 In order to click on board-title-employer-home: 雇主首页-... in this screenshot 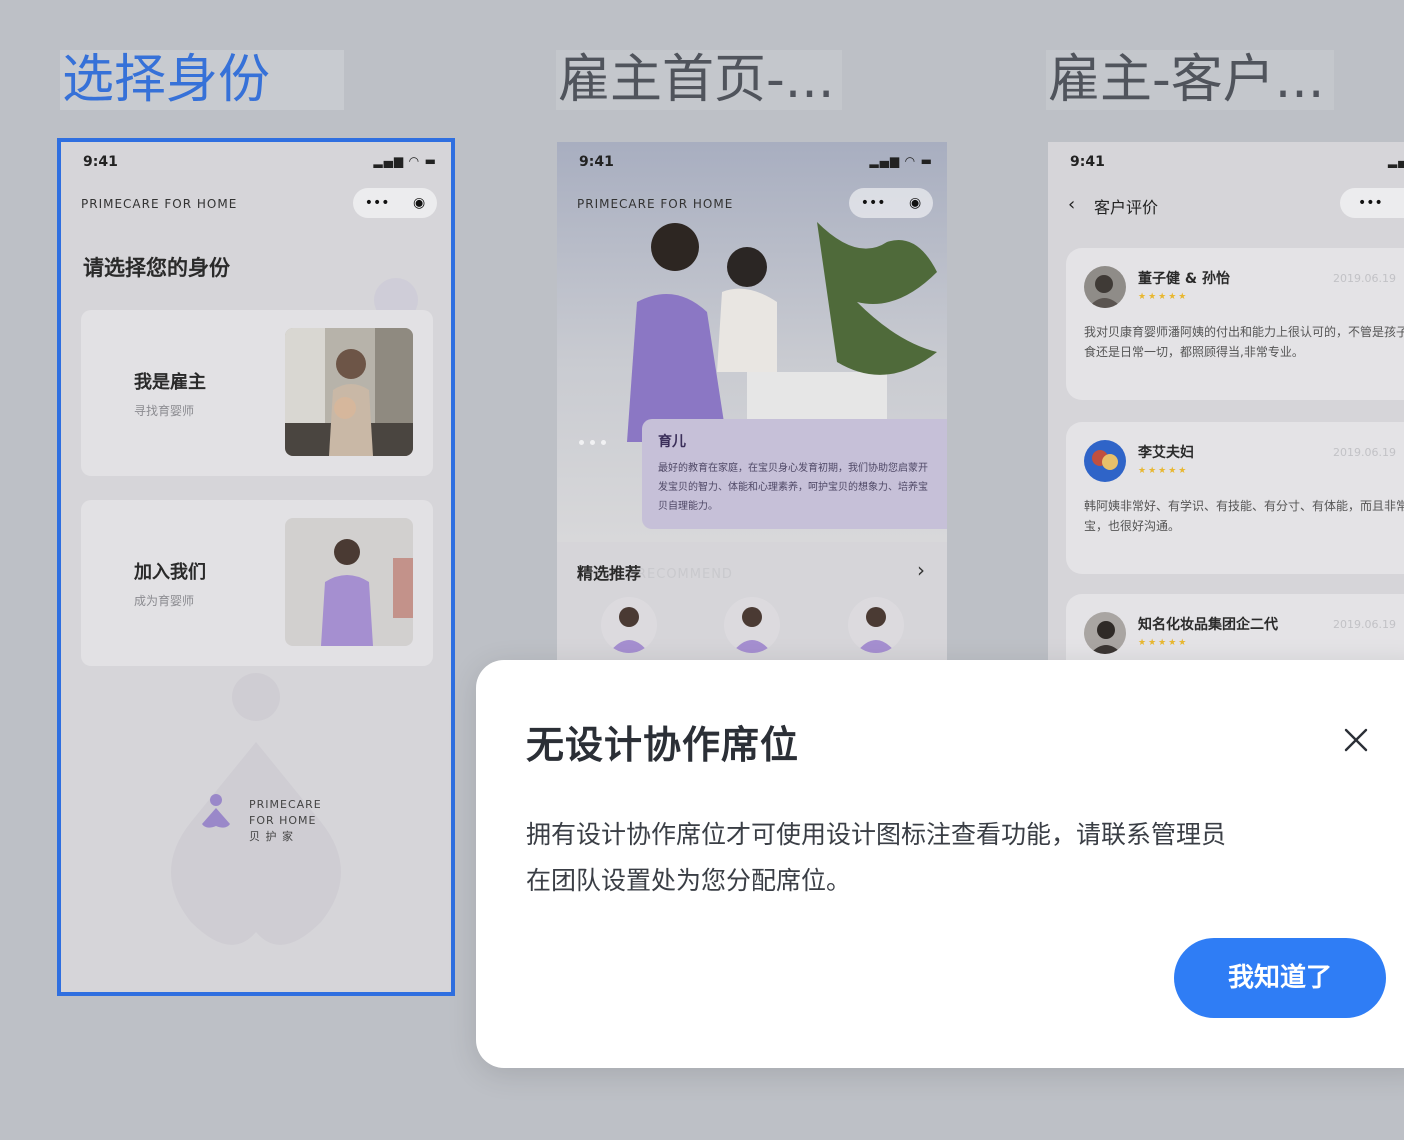, I will do `click(699, 80)`.